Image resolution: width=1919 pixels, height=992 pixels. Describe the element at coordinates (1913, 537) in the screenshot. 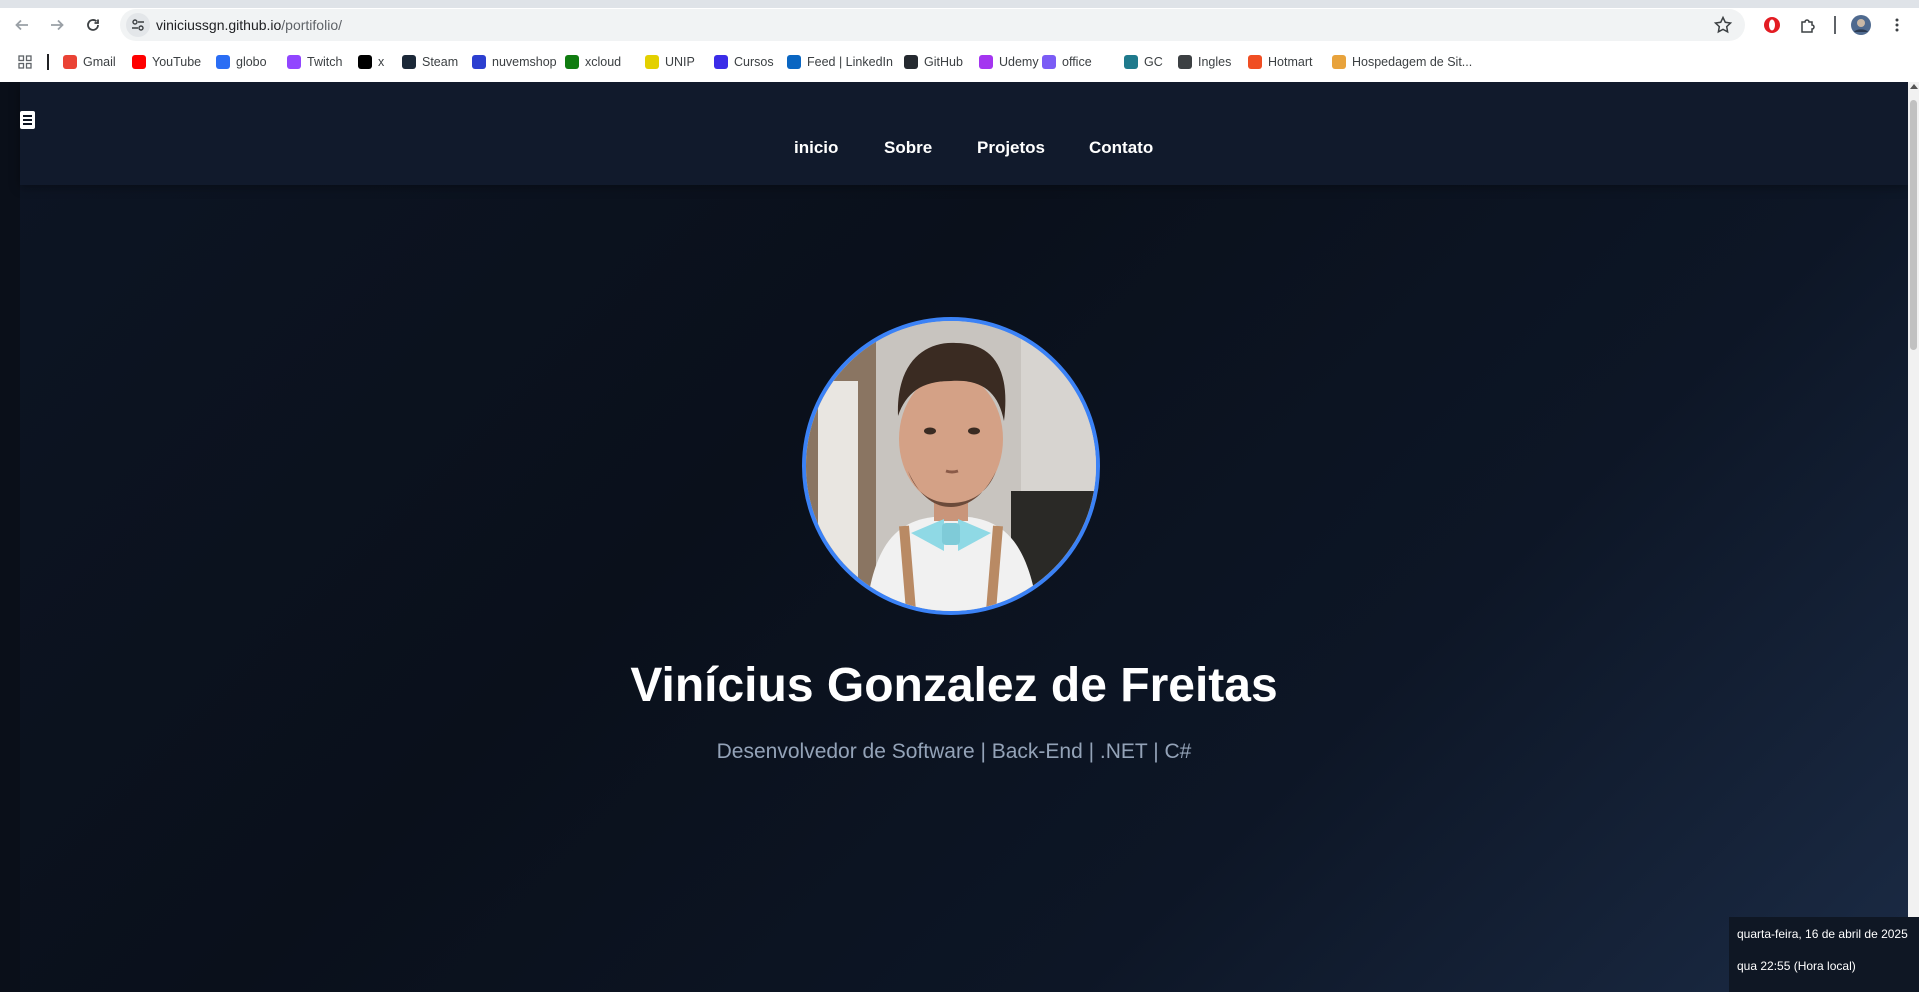

I see `page-scrollbar` at that location.